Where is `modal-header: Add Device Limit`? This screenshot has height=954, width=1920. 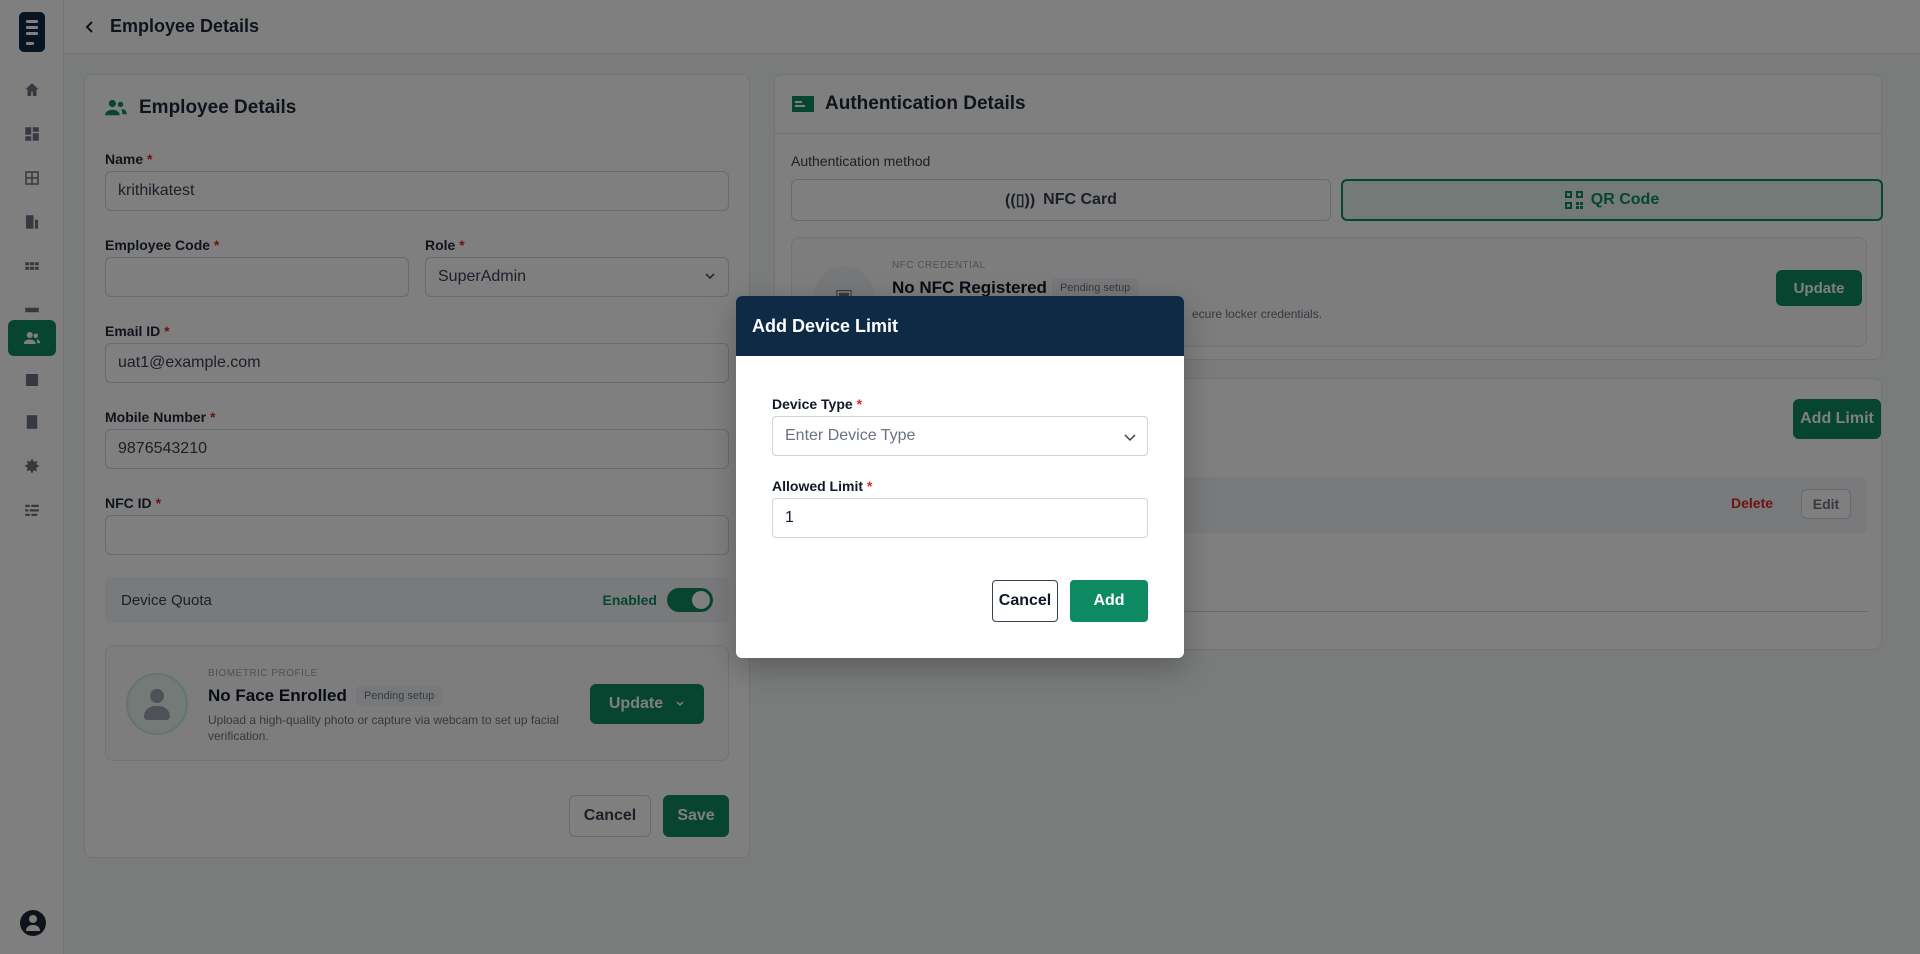
modal-header: Add Device Limit is located at coordinates (960, 326).